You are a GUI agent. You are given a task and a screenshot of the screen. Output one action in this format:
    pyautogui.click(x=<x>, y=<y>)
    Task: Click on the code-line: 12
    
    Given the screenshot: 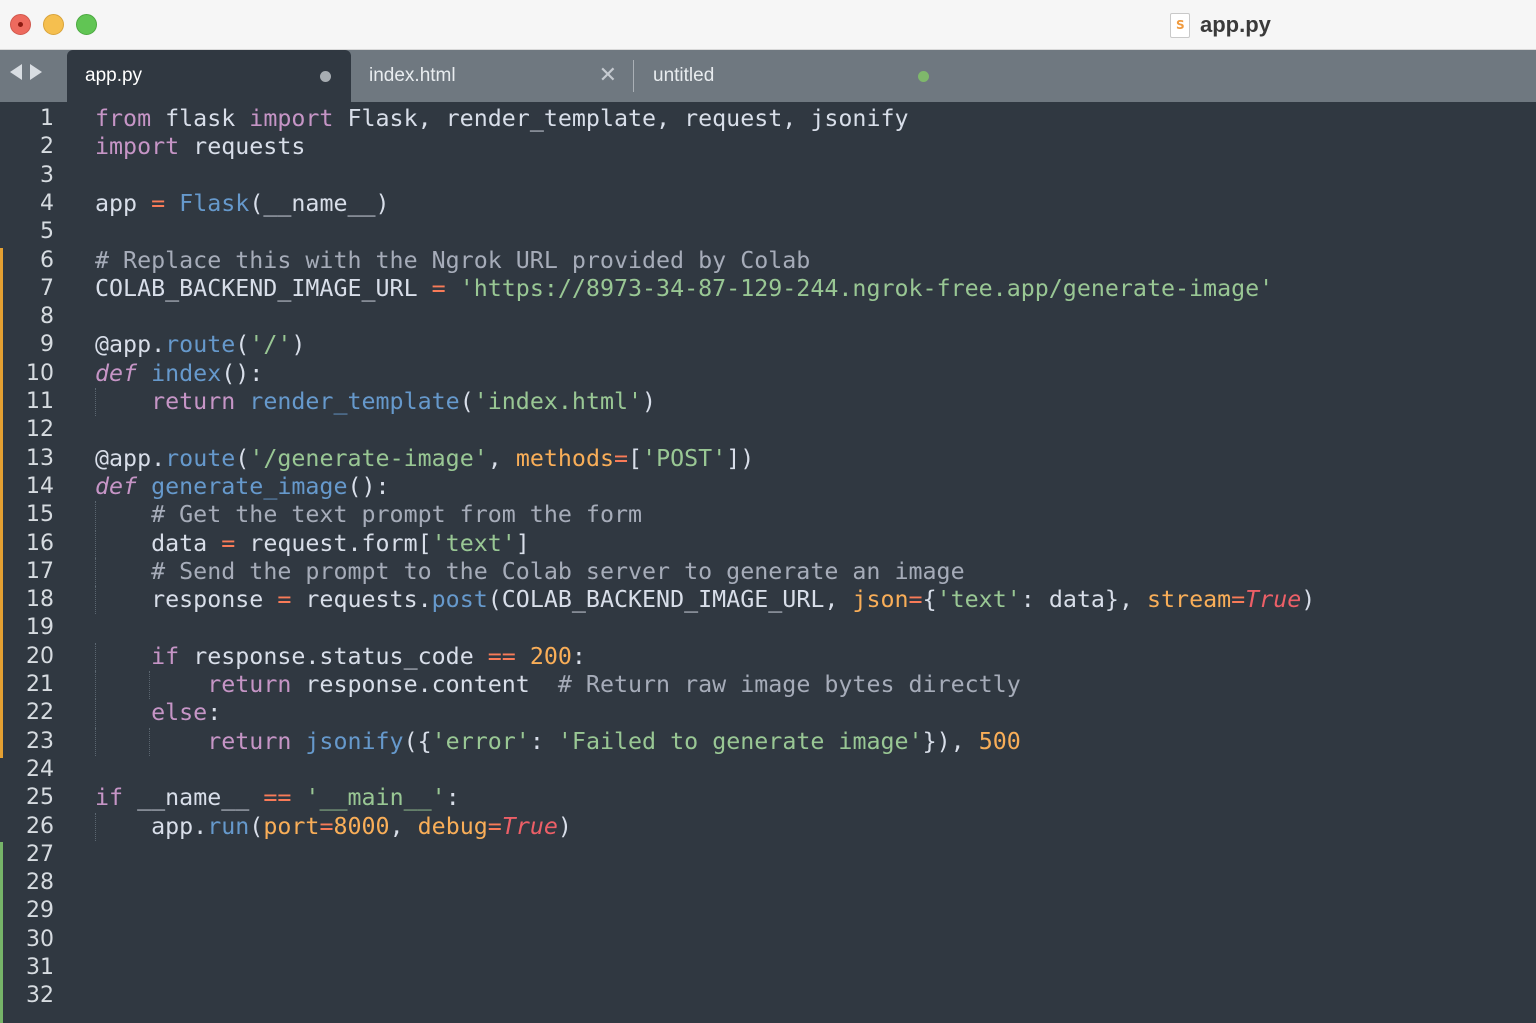 What is the action you would take?
    pyautogui.click(x=768, y=430)
    